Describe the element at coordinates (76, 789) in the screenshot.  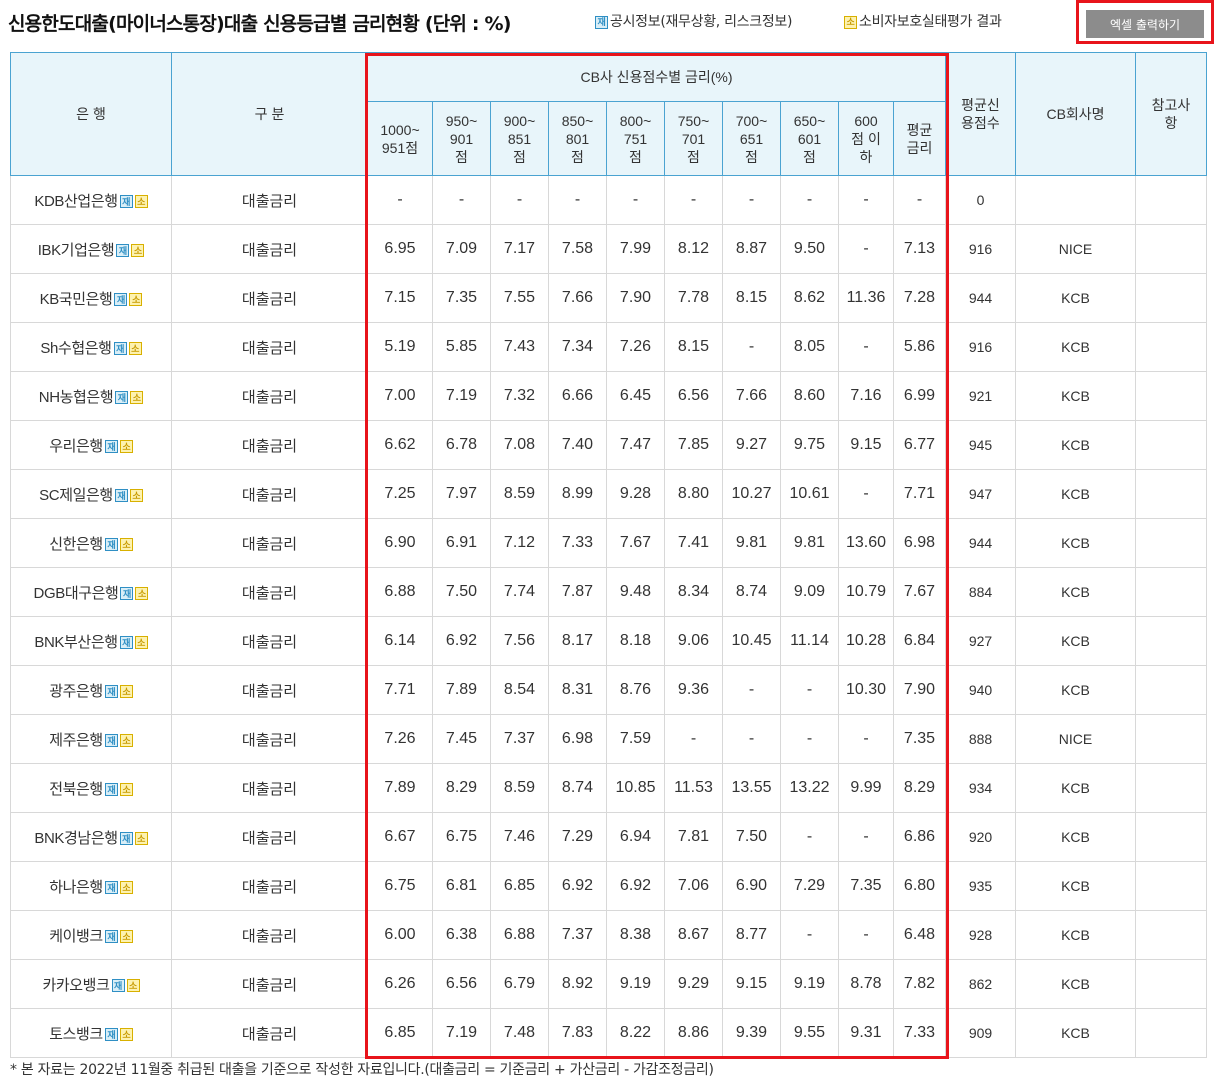
I see `bank-name: 전북은행` at that location.